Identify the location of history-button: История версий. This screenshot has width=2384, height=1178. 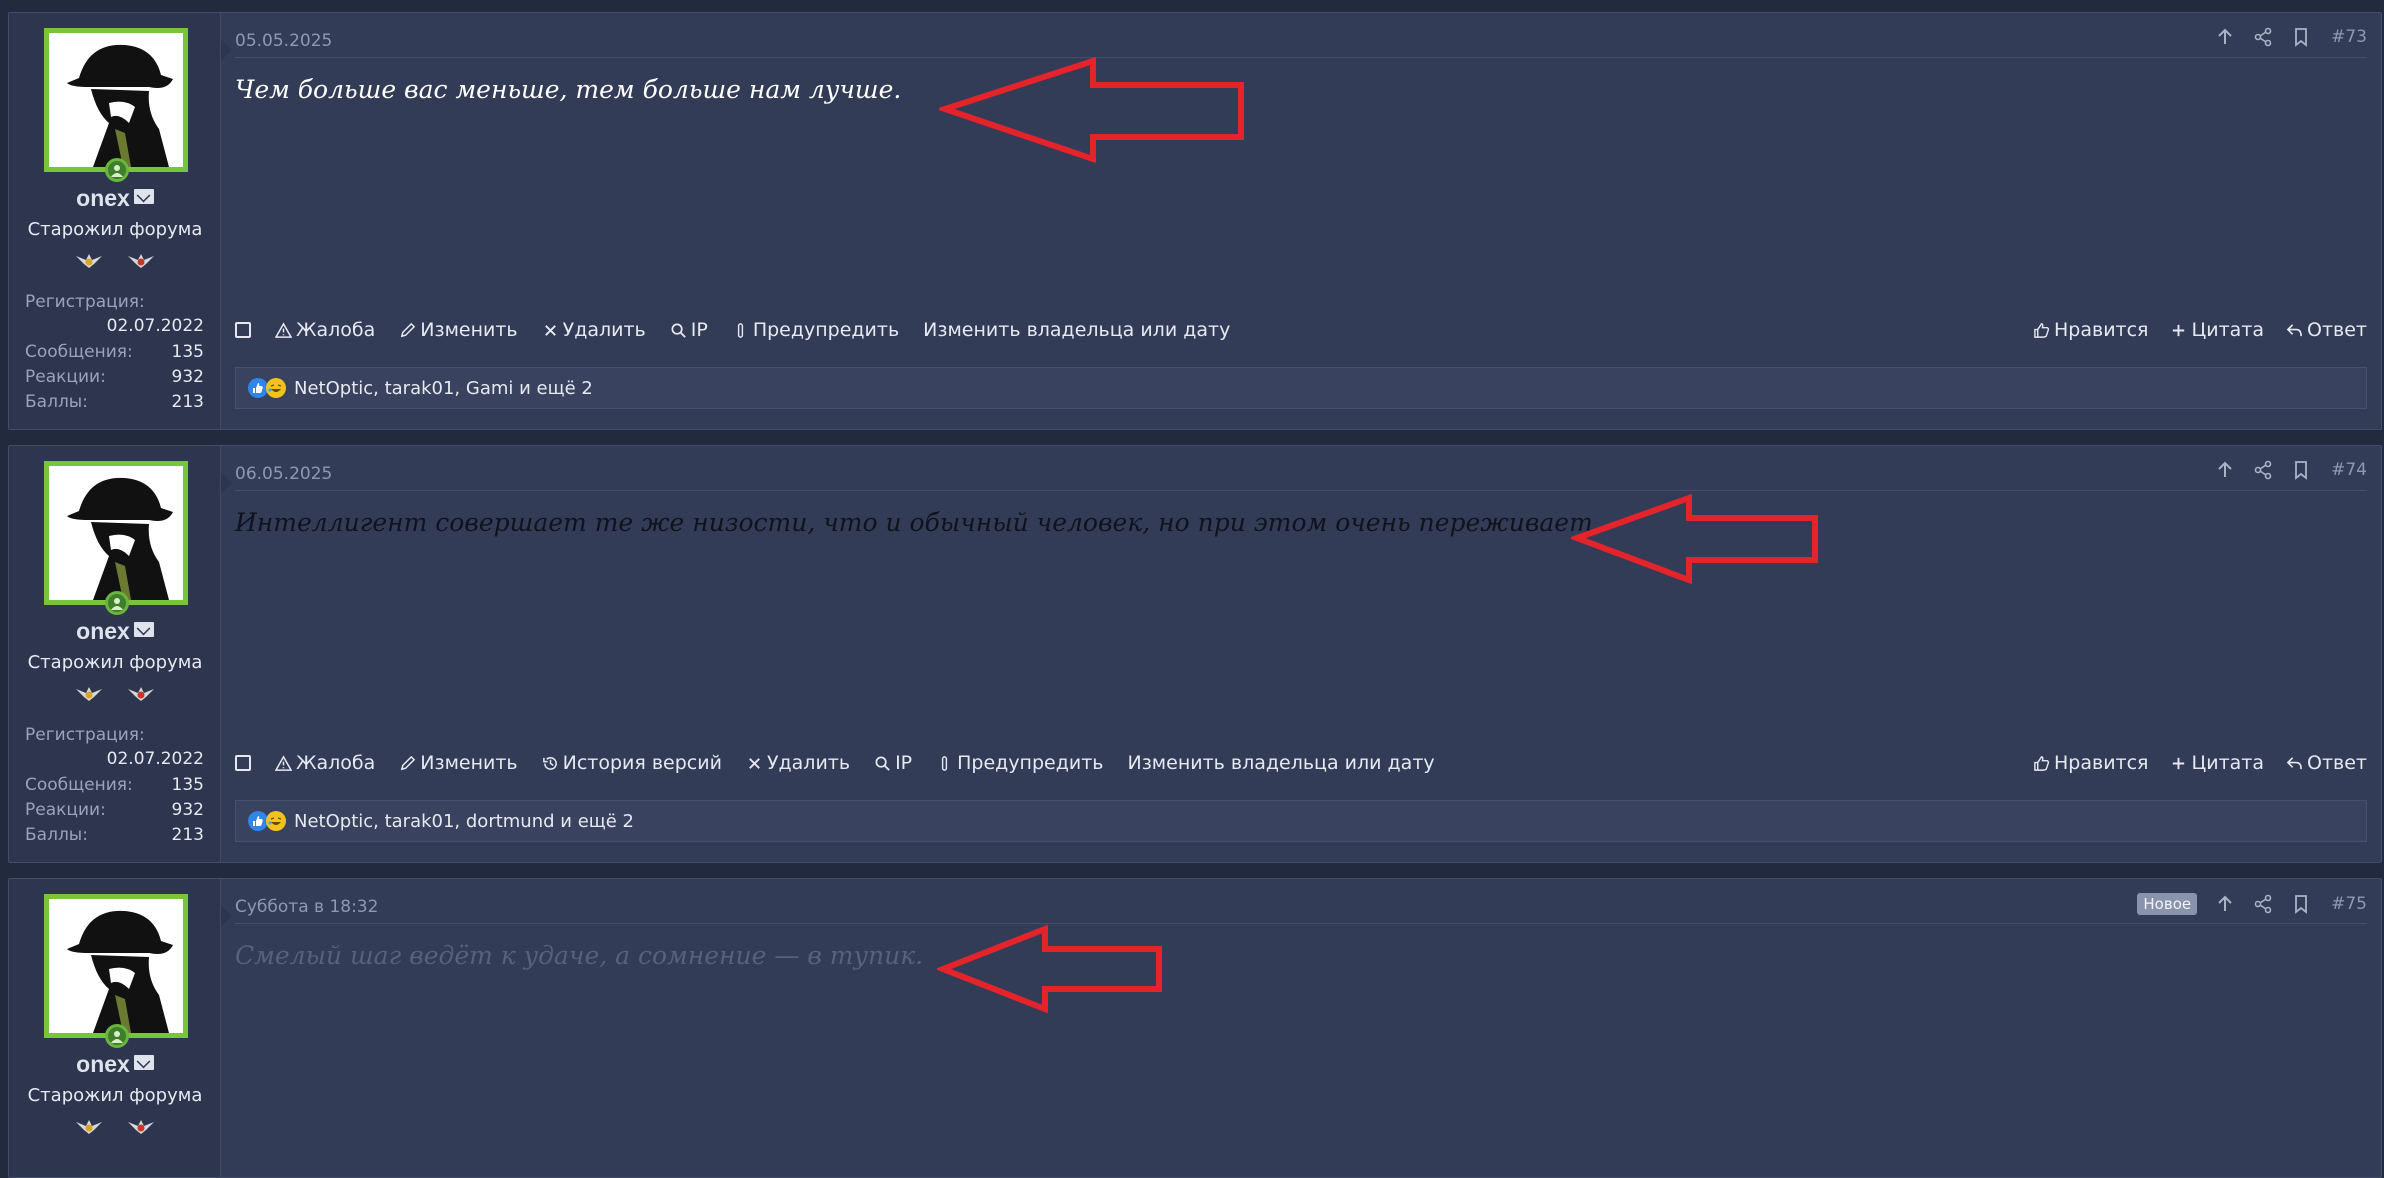
(632, 763).